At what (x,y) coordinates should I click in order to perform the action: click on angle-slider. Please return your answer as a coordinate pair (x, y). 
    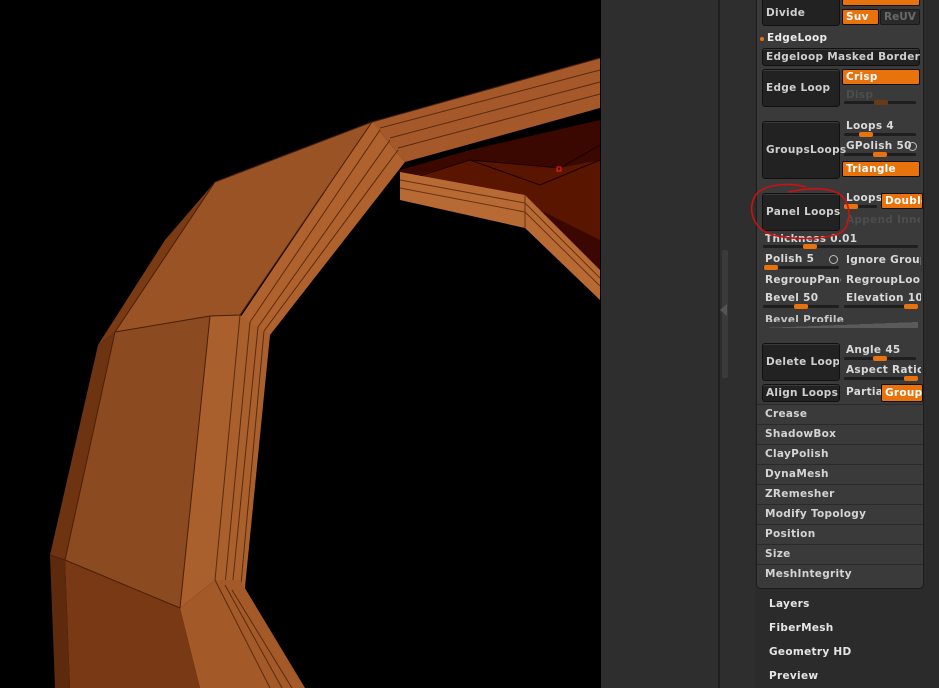
    Looking at the image, I should click on (880, 358).